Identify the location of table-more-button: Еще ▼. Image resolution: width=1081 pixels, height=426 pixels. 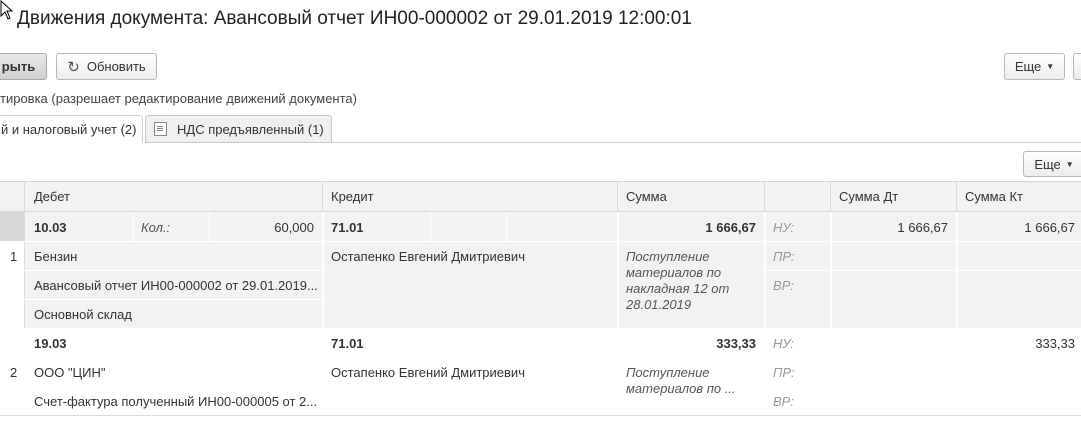
(1052, 164).